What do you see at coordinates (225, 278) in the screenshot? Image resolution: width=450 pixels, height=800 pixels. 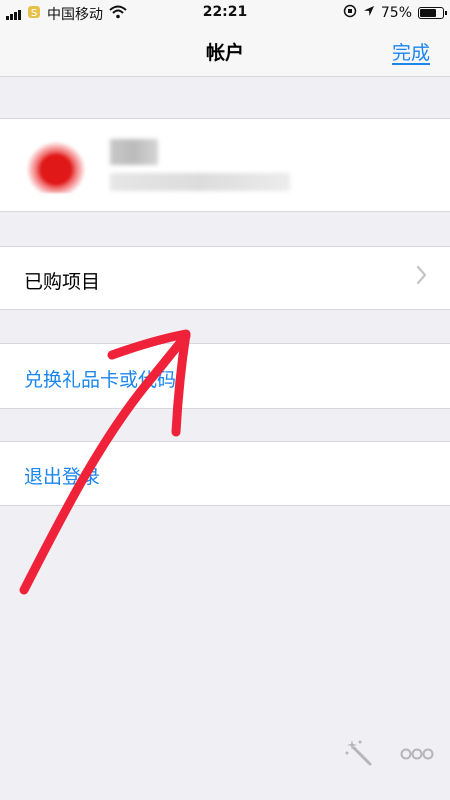 I see `purchased-items-row: 已购项目` at bounding box center [225, 278].